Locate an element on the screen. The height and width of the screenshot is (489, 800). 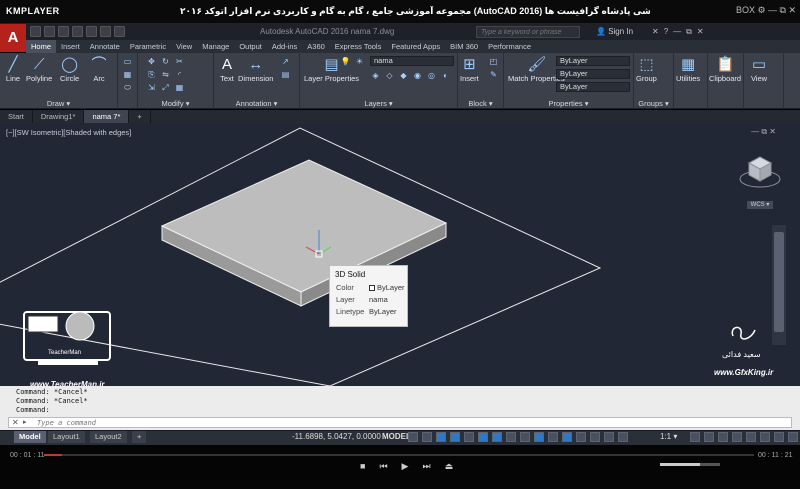
osnap-icon is located at coordinates (497, 437).